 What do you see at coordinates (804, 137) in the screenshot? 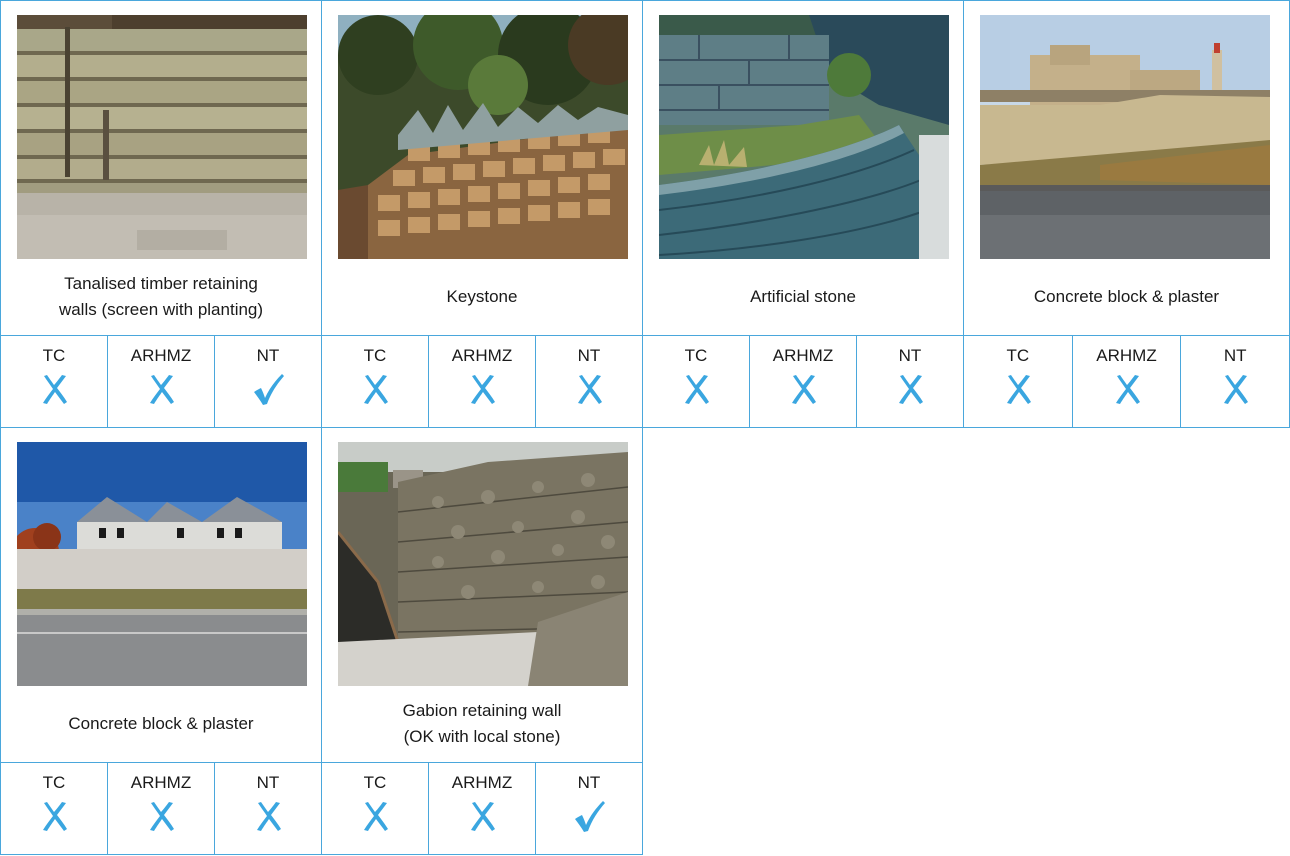
I see `artificial-stone-photo` at bounding box center [804, 137].